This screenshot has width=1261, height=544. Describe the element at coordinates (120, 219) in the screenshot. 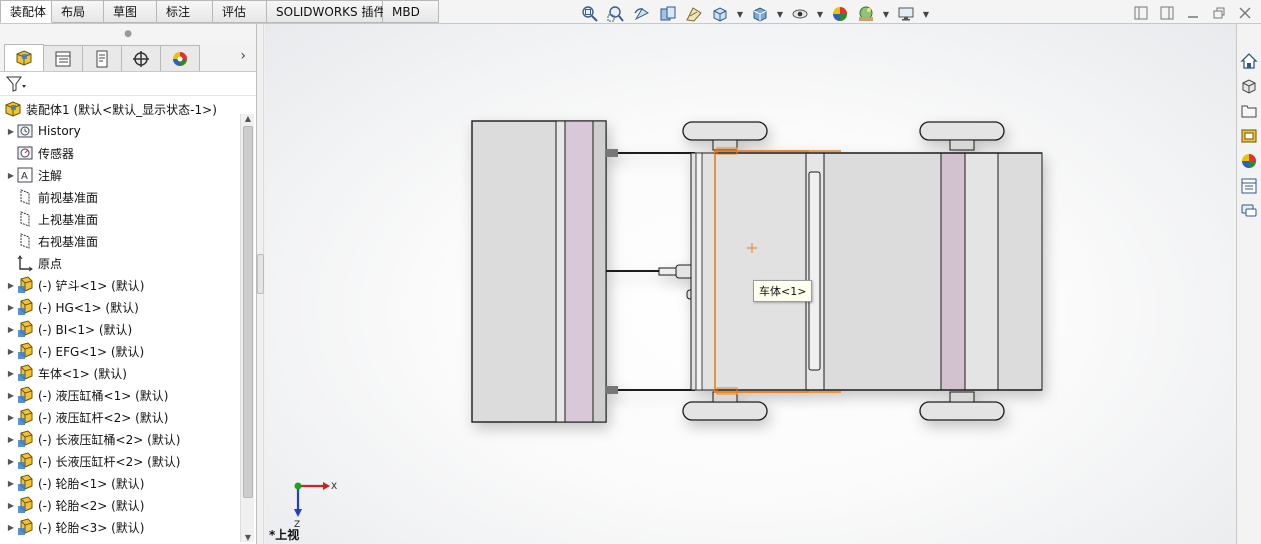

I see `tree-item: 上视基准面` at that location.